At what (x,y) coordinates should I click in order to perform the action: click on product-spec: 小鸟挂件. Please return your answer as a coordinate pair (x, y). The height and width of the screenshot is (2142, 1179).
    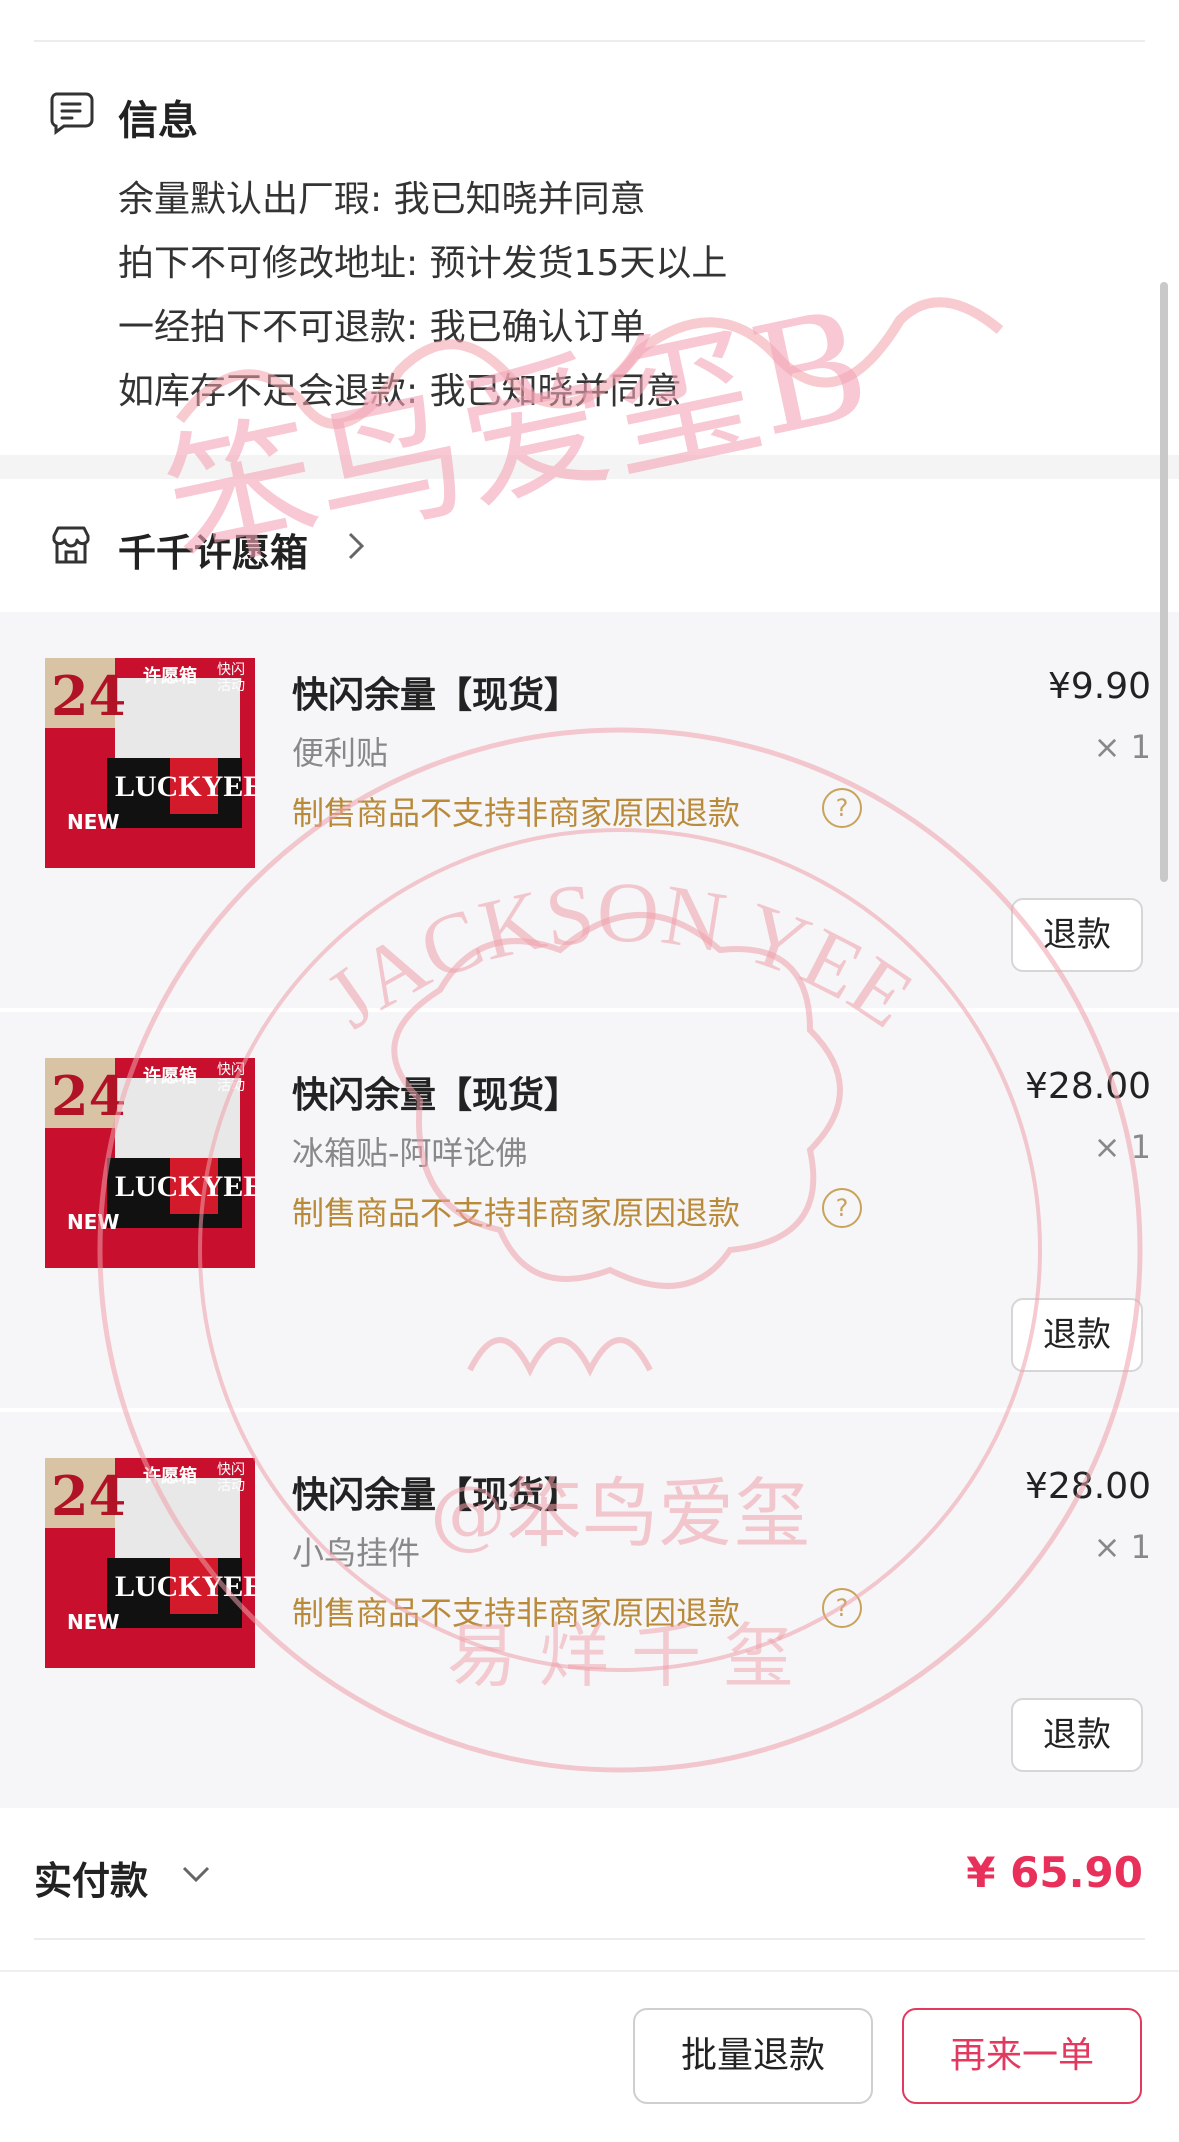
    Looking at the image, I should click on (356, 1553).